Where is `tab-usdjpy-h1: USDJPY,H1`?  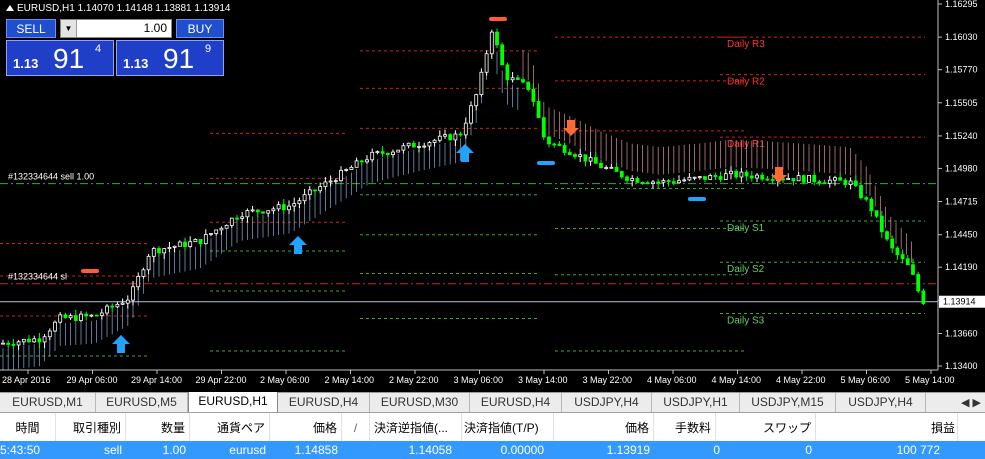
tab-usdjpy-h1: USDJPY,H1 is located at coordinates (696, 402).